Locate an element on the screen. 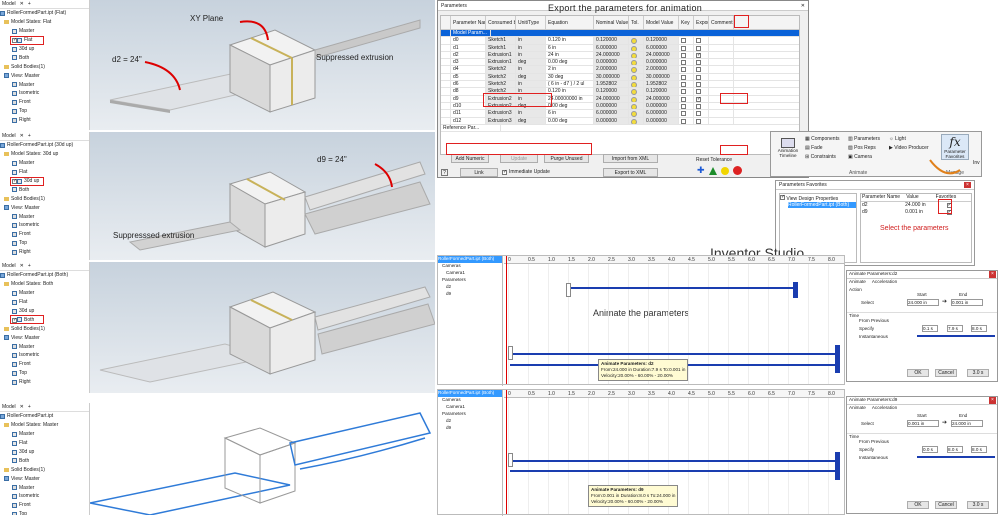 The image size is (999, 517). anim-tab: Animate is located at coordinates (857, 283).